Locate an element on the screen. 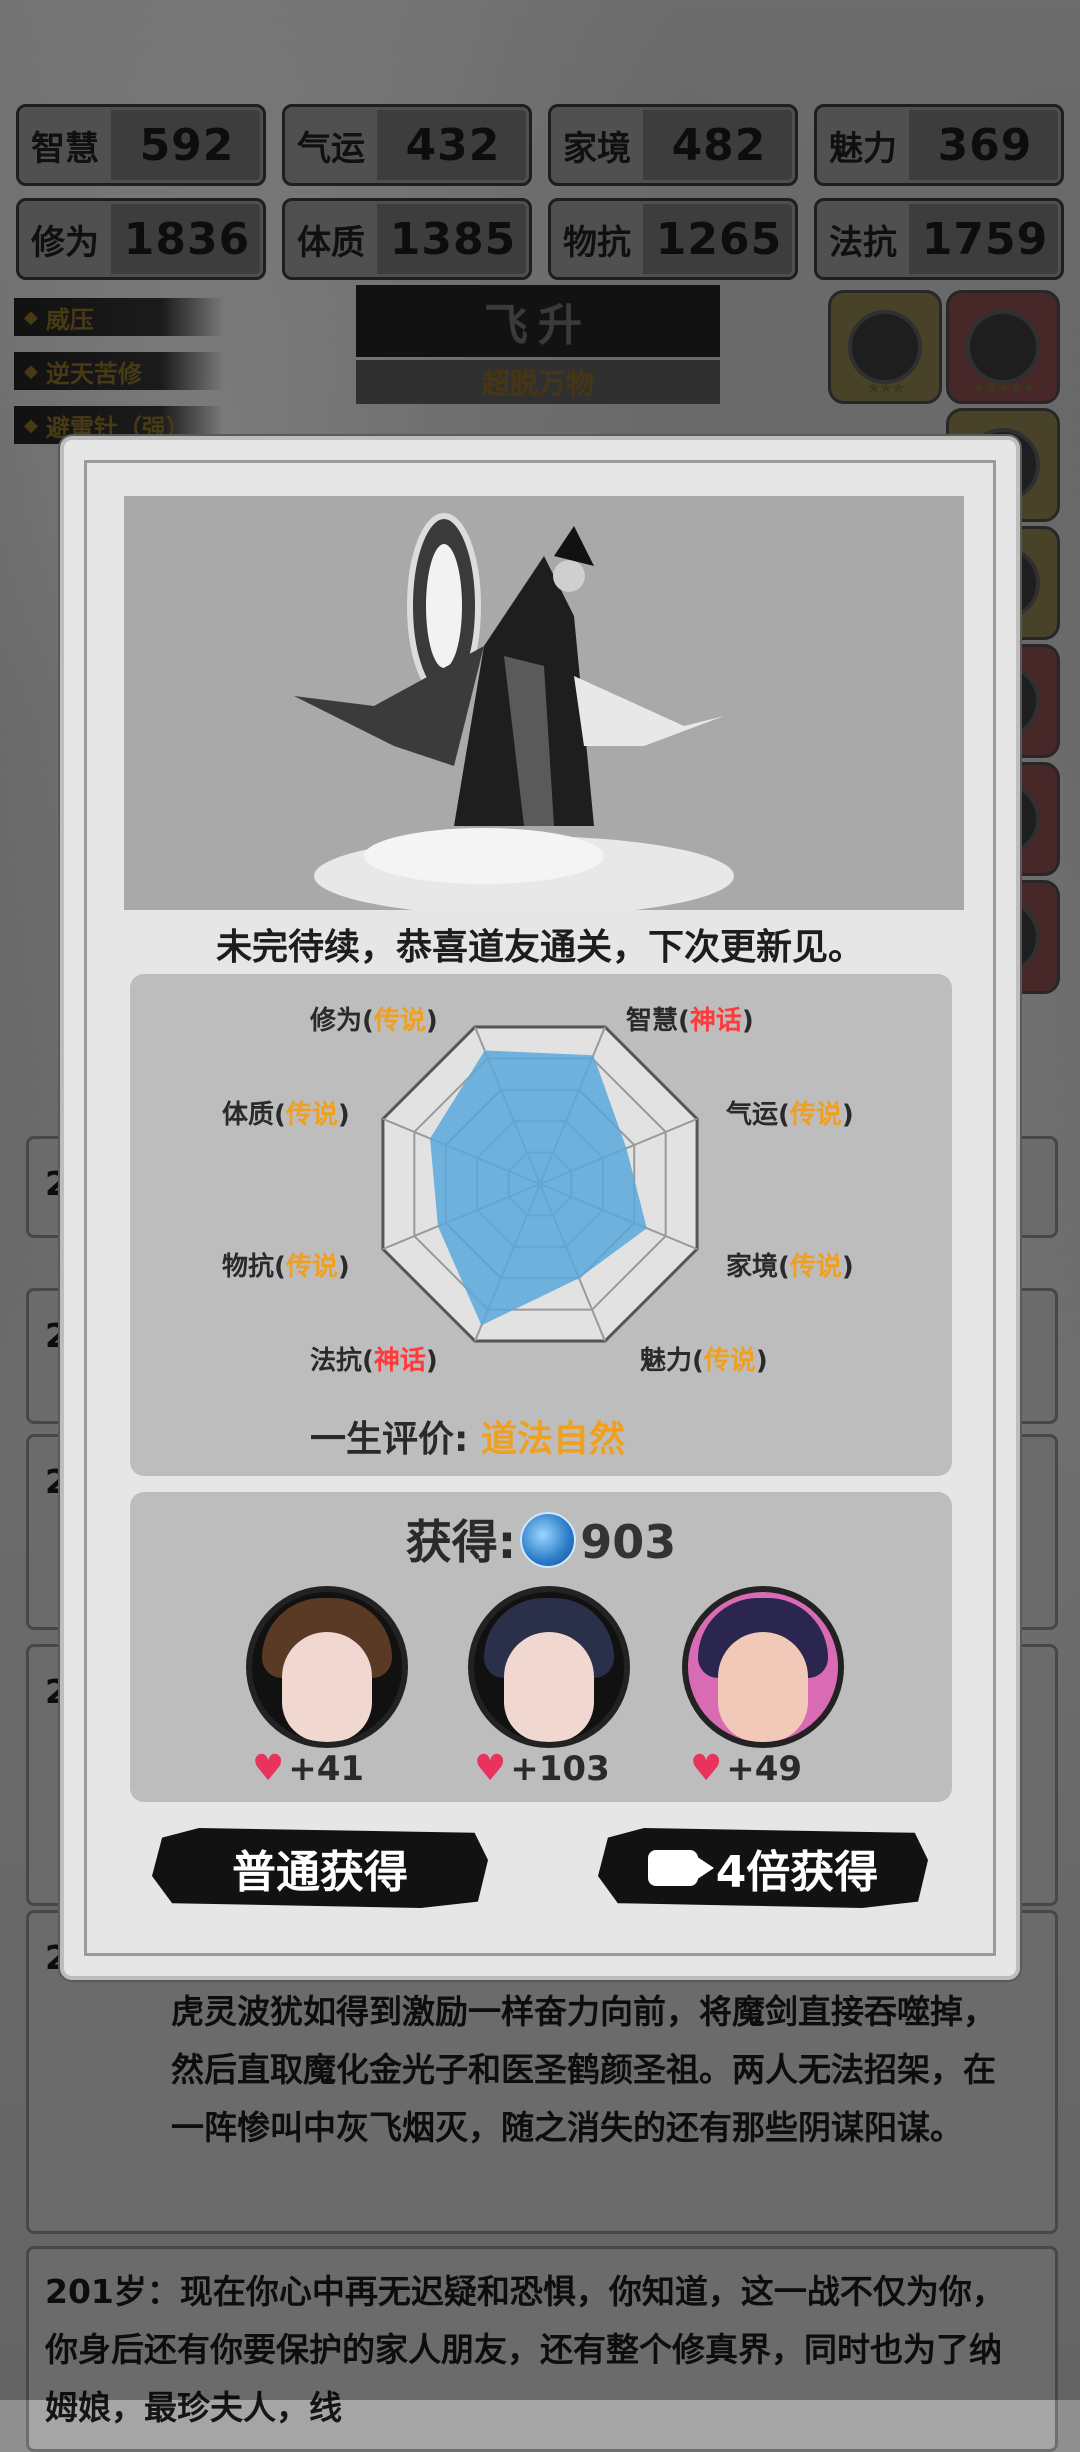 The width and height of the screenshot is (1080, 2452). radar-label-luck: 气运(传说) is located at coordinates (790, 1115).